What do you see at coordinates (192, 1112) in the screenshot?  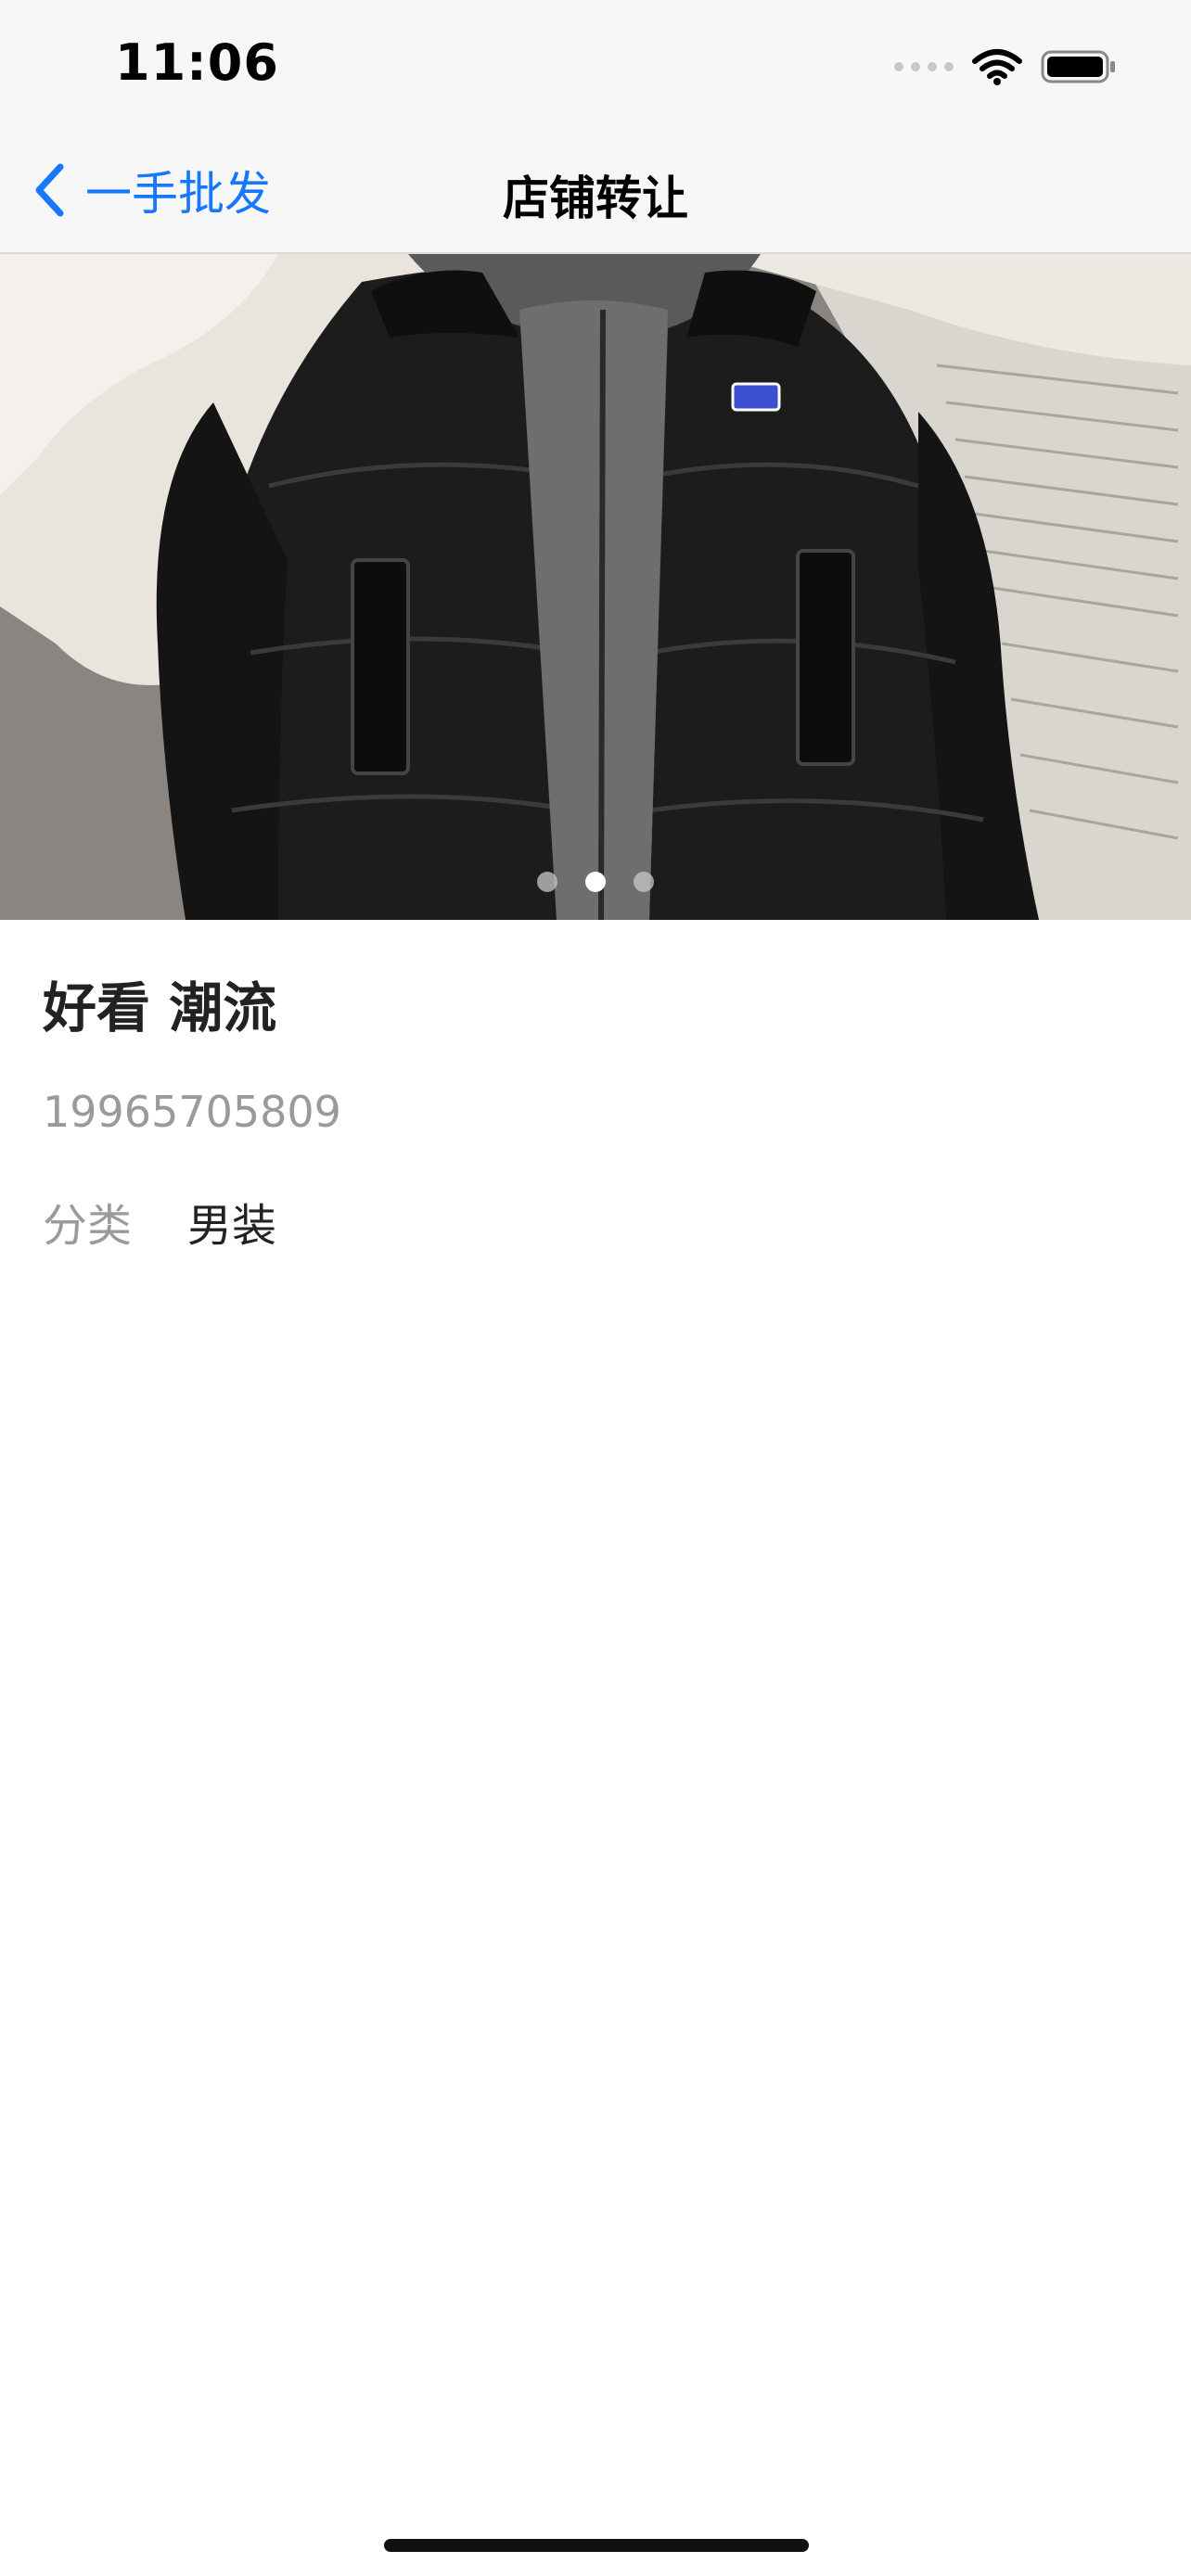 I see `listing-phone: 19965705809` at bounding box center [192, 1112].